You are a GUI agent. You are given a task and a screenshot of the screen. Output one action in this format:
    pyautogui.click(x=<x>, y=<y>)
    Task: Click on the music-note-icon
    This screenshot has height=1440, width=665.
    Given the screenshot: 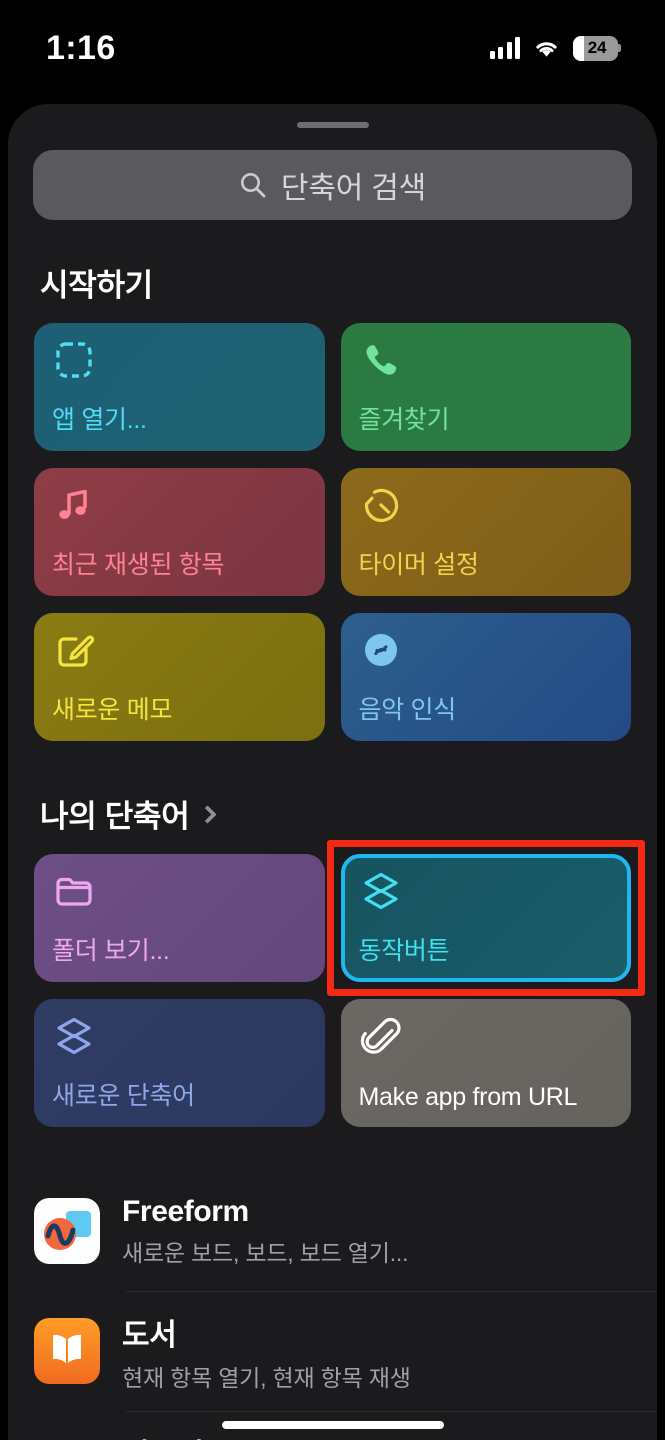 What is the action you would take?
    pyautogui.click(x=74, y=505)
    